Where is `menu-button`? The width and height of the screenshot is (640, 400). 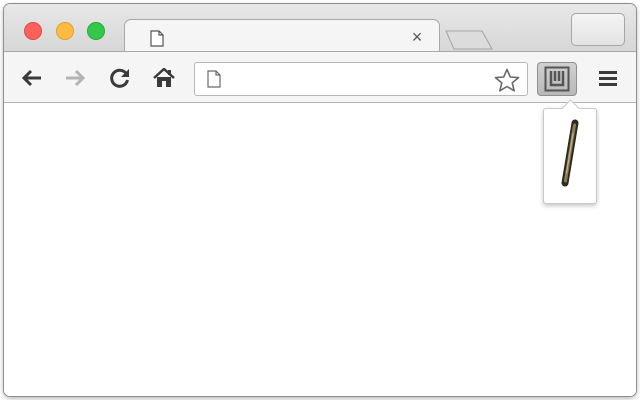
menu-button is located at coordinates (608, 78).